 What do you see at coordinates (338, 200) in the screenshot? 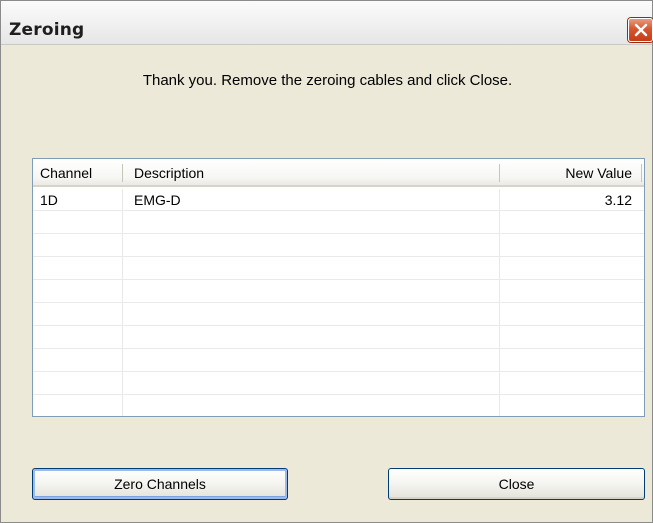
I see `table-row: 1D EMG-D 3.12` at bounding box center [338, 200].